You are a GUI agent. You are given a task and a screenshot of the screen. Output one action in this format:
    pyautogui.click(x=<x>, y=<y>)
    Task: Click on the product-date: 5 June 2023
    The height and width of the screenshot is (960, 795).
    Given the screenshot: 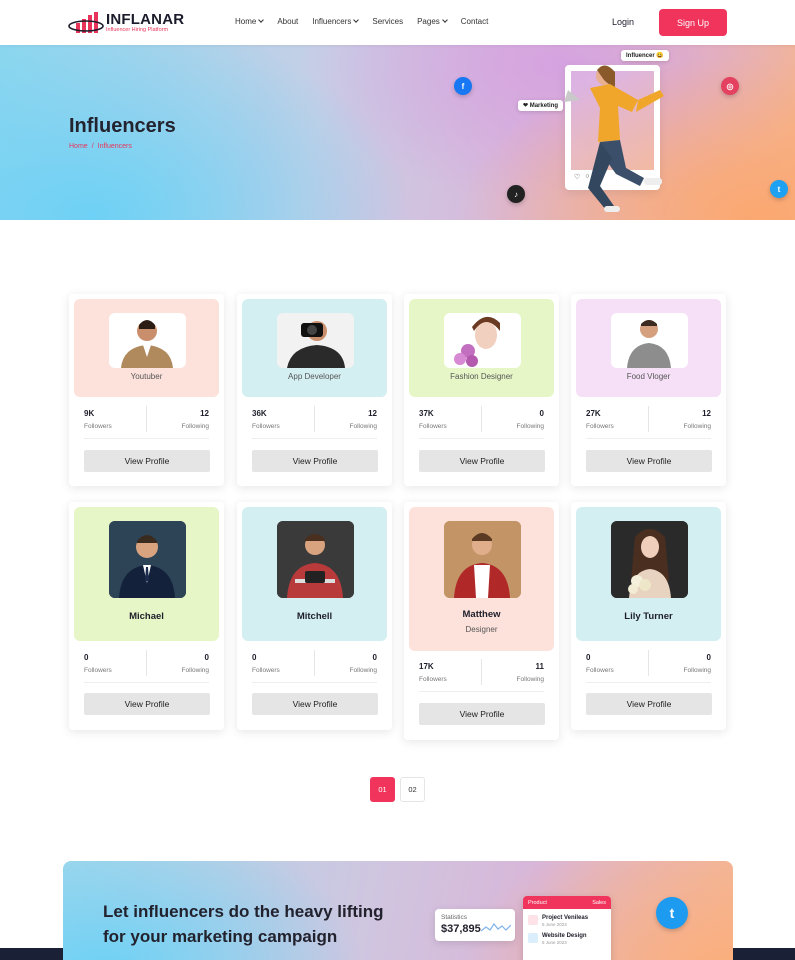 What is the action you would take?
    pyautogui.click(x=554, y=942)
    